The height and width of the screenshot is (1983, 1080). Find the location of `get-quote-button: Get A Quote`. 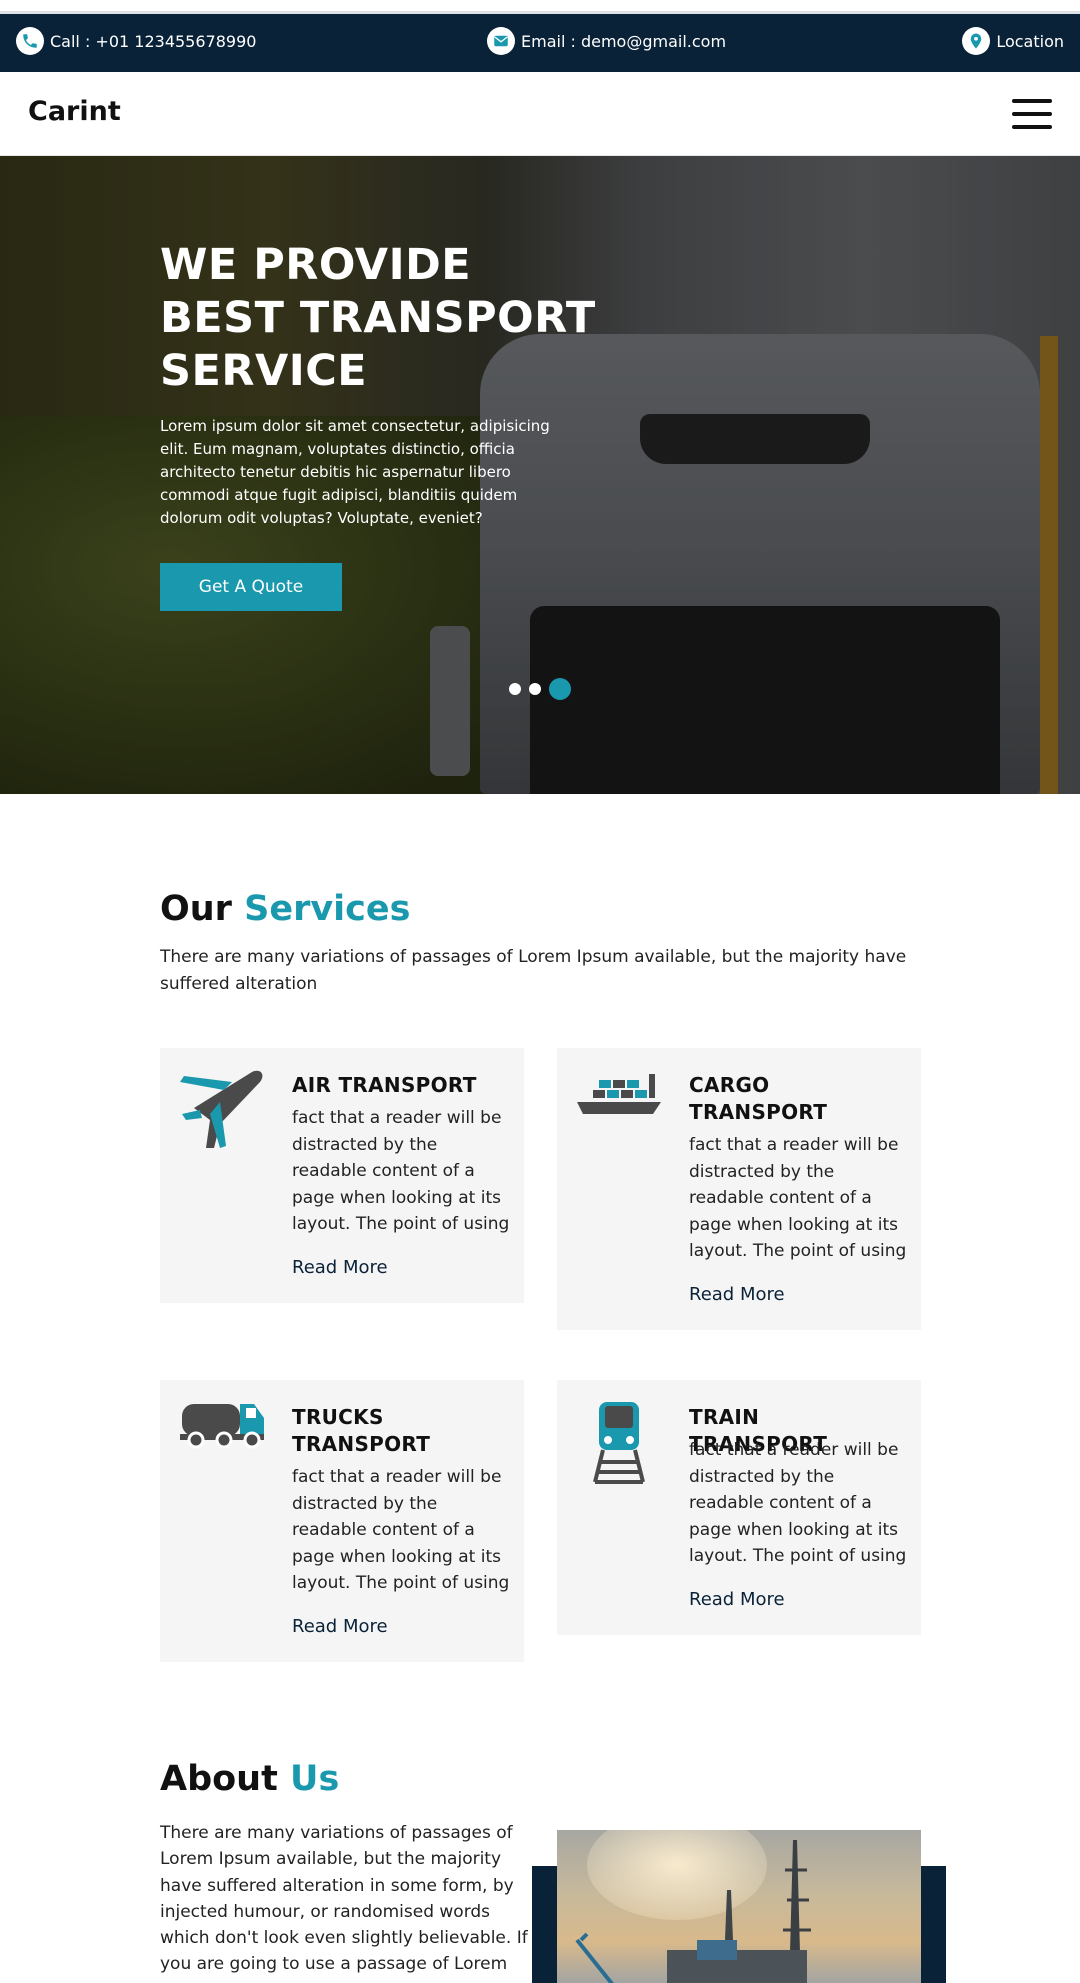

get-quote-button: Get A Quote is located at coordinates (251, 587).